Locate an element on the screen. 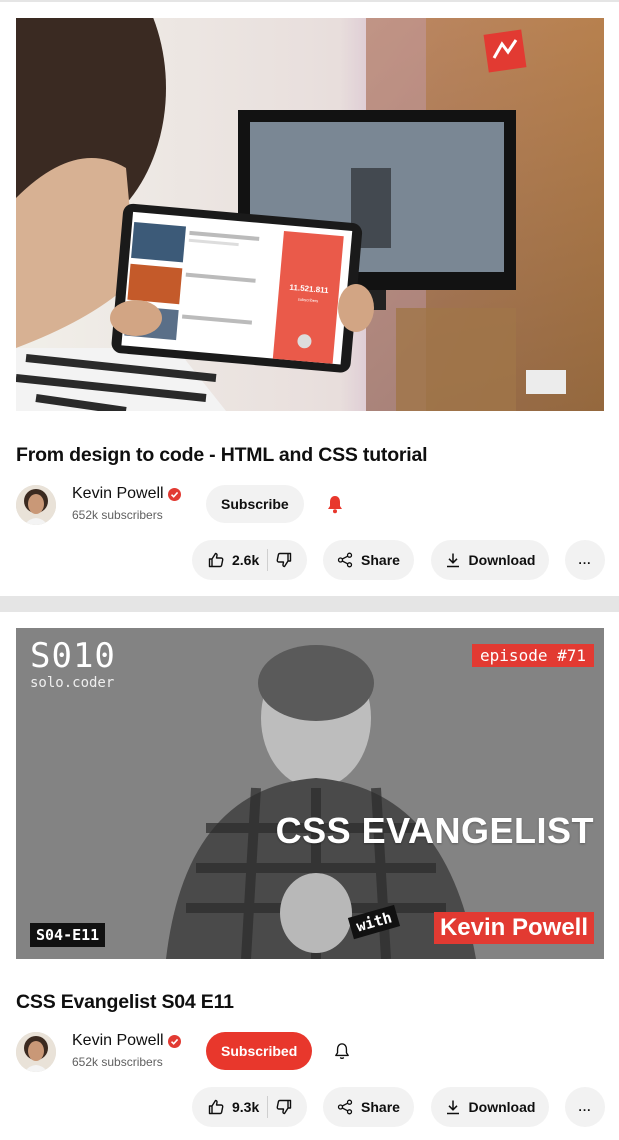 The image size is (619, 1140). card-divider is located at coordinates (309, 604).